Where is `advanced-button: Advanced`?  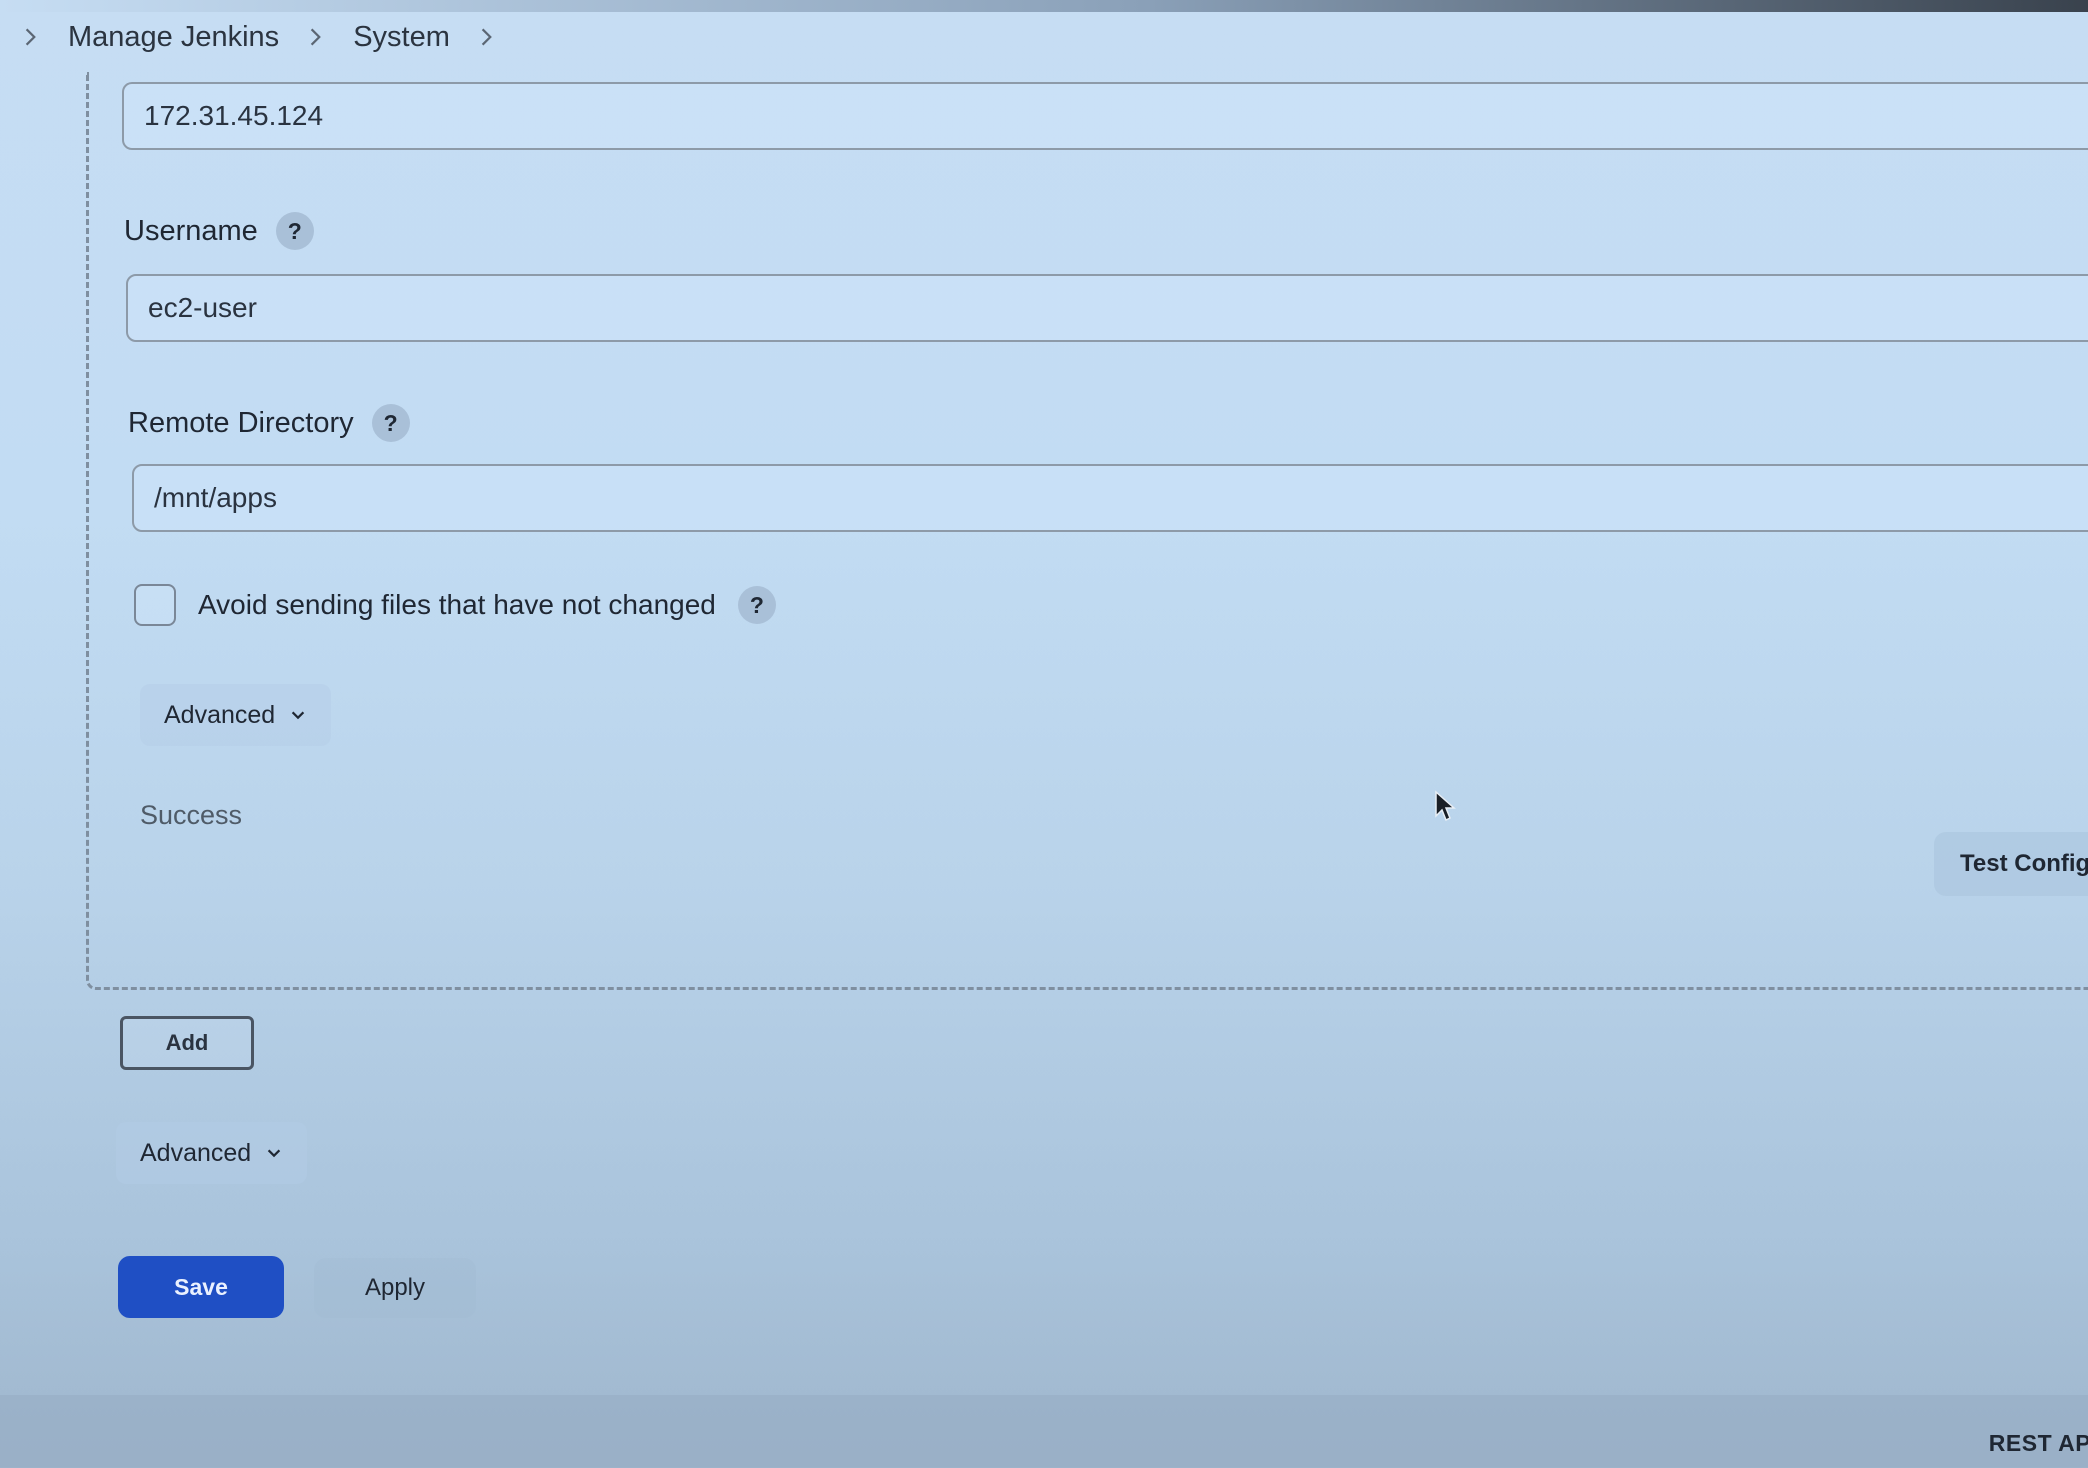 advanced-button: Advanced is located at coordinates (212, 1153).